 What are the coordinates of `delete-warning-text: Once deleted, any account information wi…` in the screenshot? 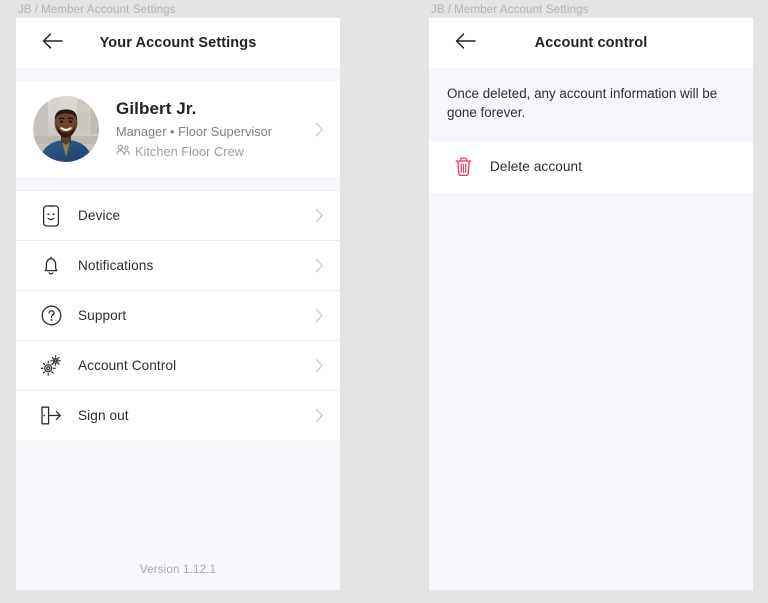 It's located at (591, 104).